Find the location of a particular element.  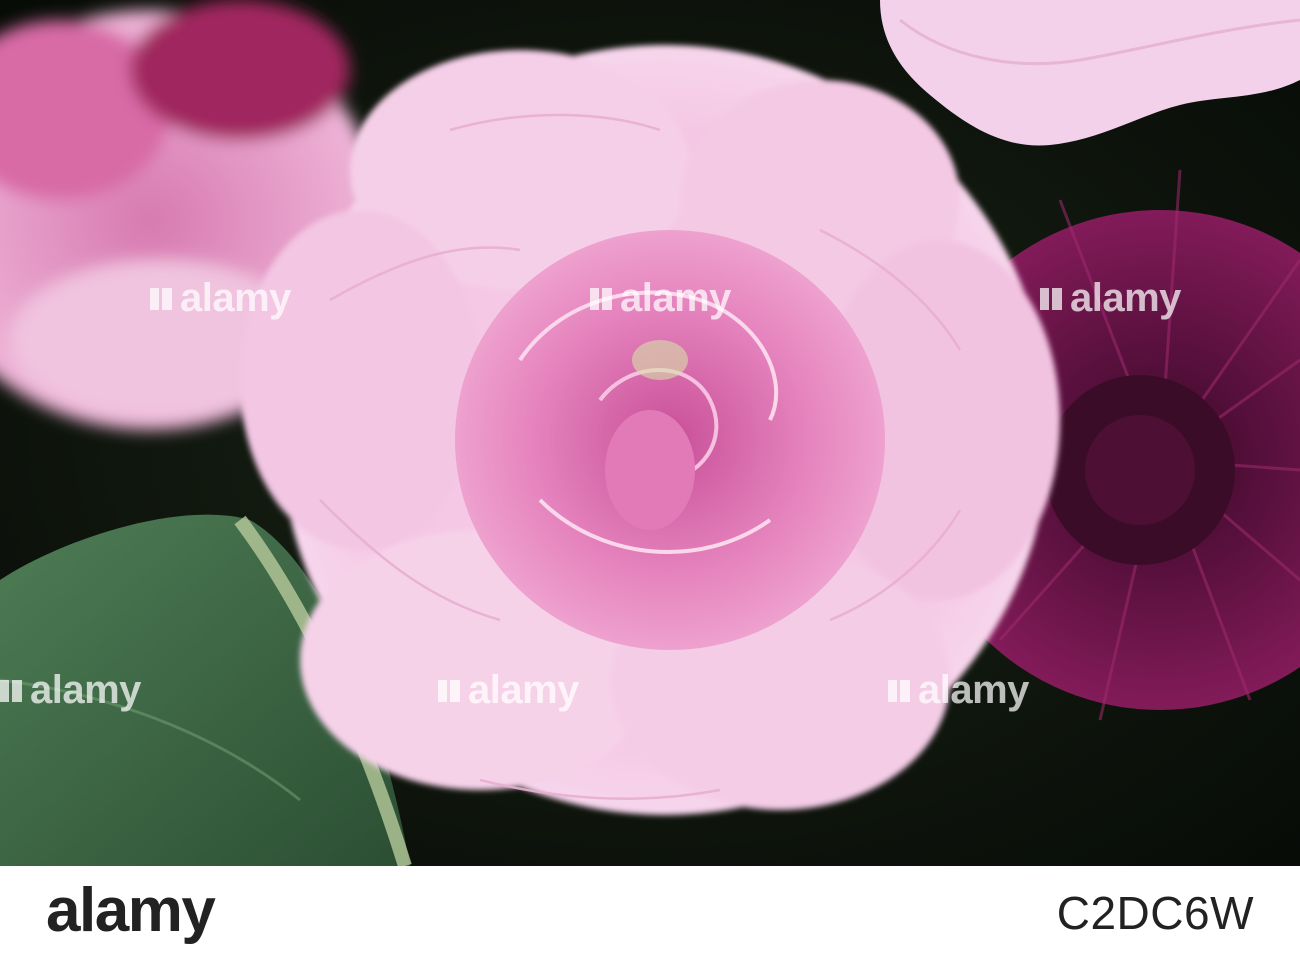

footer-bar: alamy C2DC6W is located at coordinates (650, 911).